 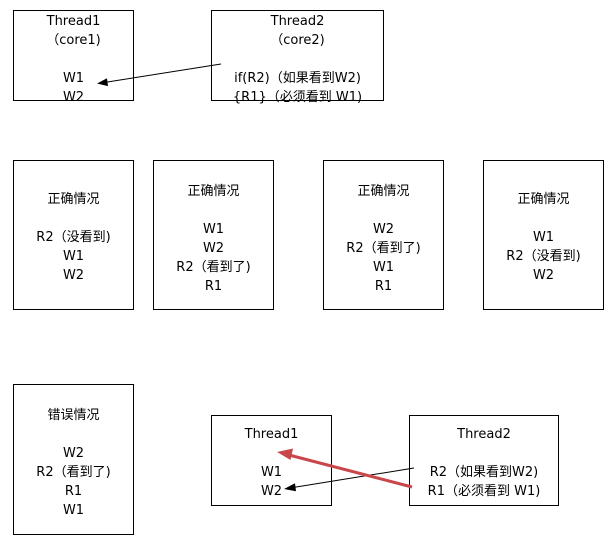 What do you see at coordinates (73, 472) in the screenshot?
I see `error-case-line: R2（看到了)` at bounding box center [73, 472].